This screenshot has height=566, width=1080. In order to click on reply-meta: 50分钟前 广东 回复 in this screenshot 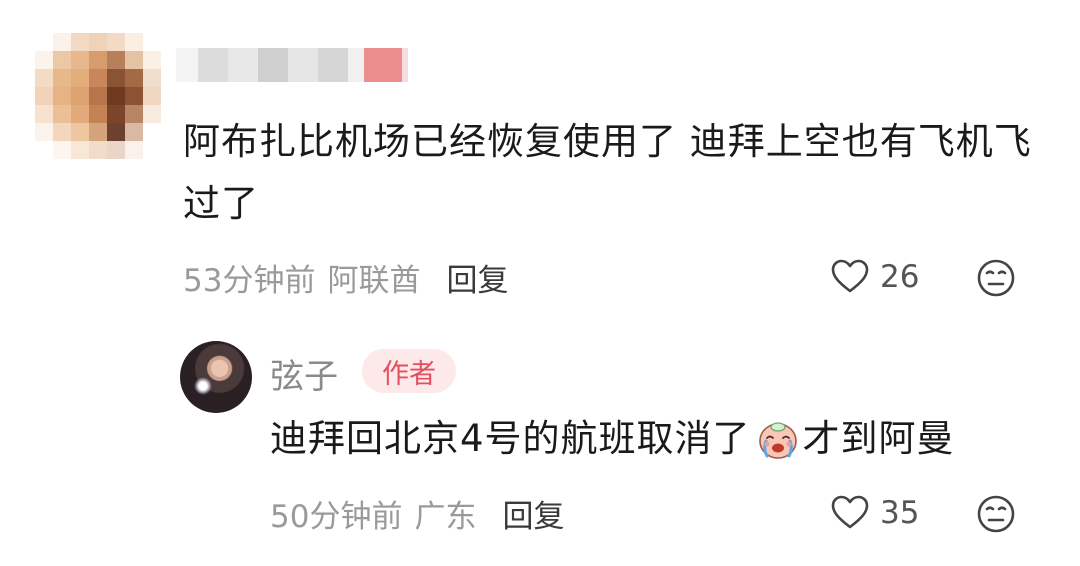, I will do `click(417, 513)`.